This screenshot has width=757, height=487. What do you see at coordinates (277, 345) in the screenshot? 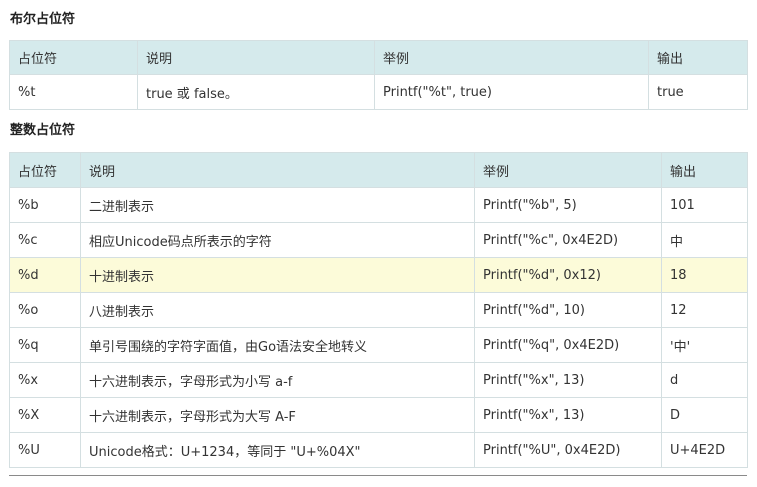
I see `cell-description: 单引号围绕的字符字面值，由Go语法安全地转义` at bounding box center [277, 345].